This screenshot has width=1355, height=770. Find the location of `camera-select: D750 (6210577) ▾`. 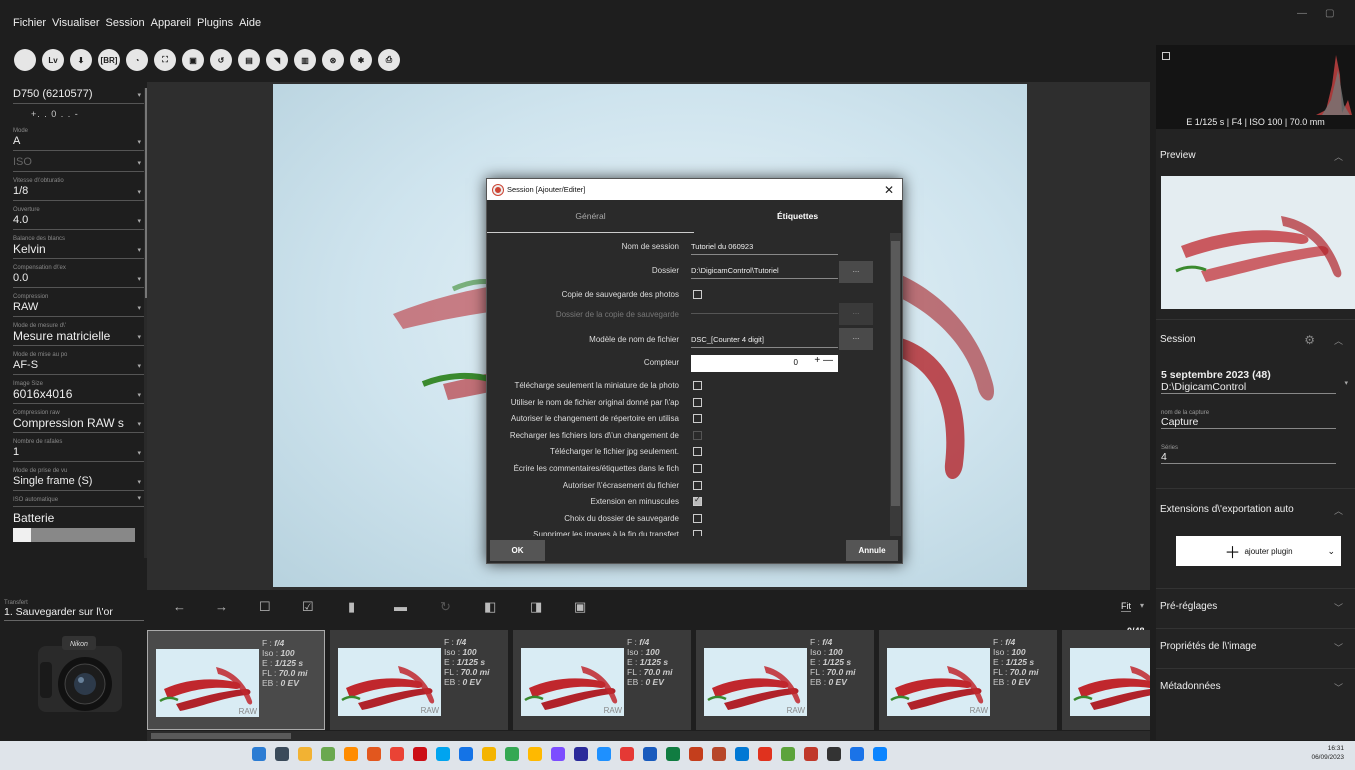

camera-select: D750 (6210577) ▾ is located at coordinates (79, 96).